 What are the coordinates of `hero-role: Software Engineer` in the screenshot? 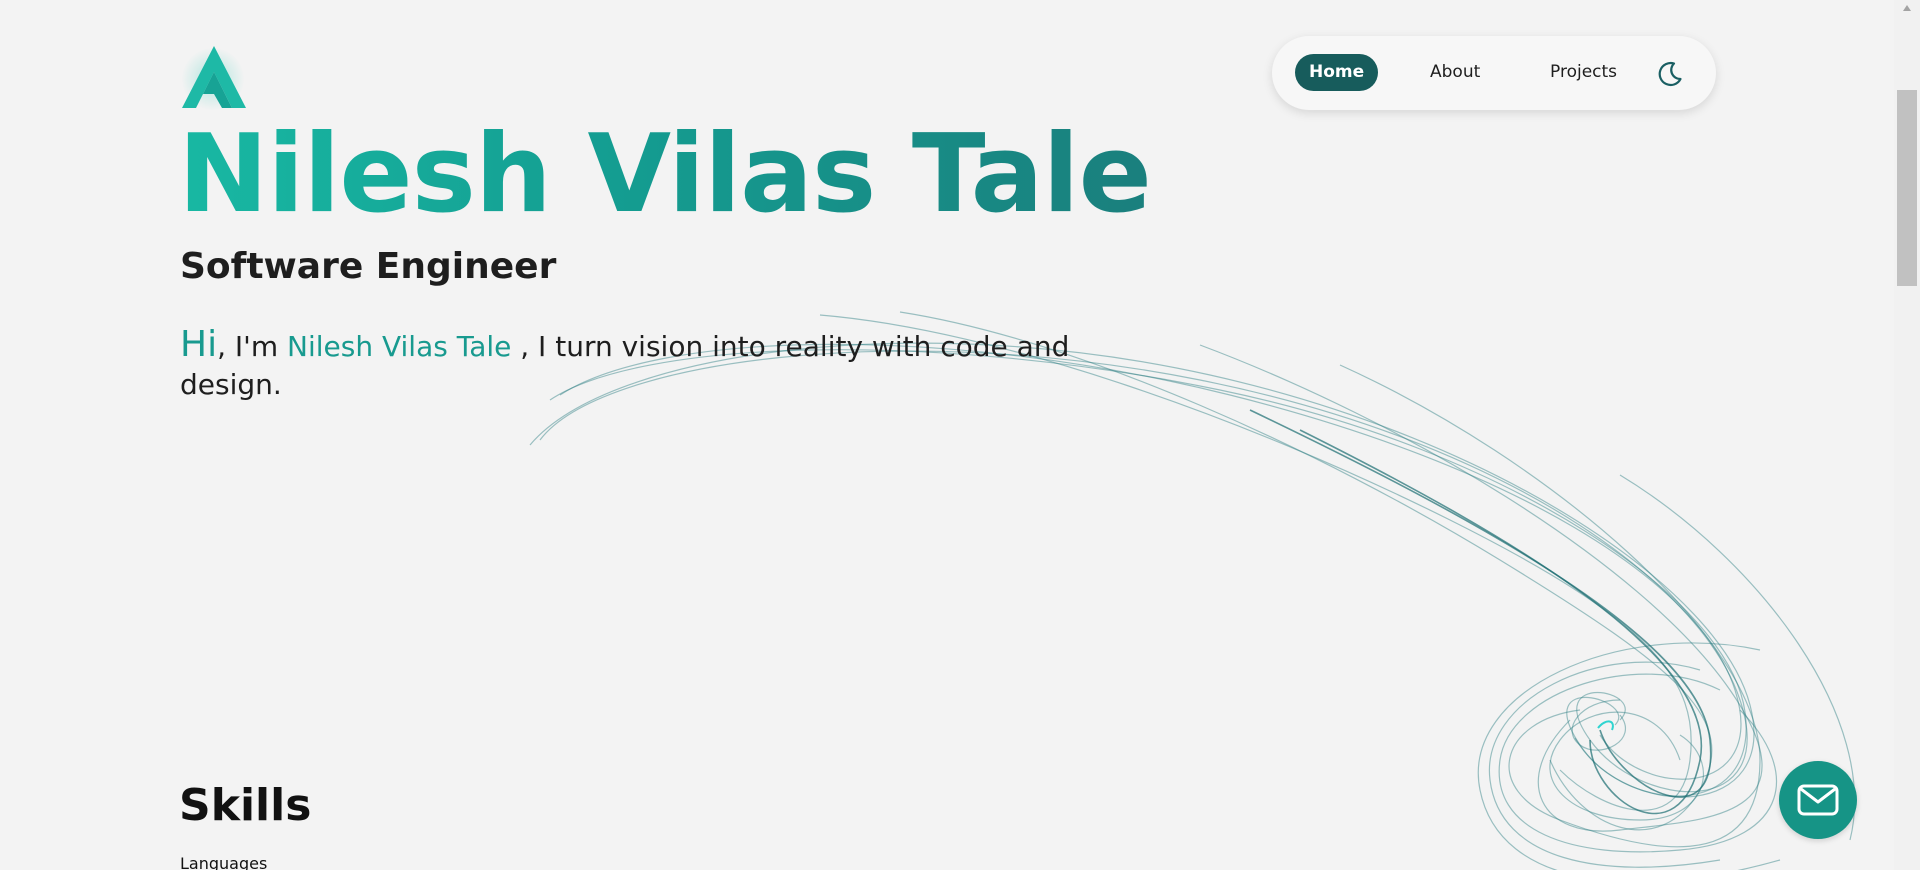 It's located at (368, 266).